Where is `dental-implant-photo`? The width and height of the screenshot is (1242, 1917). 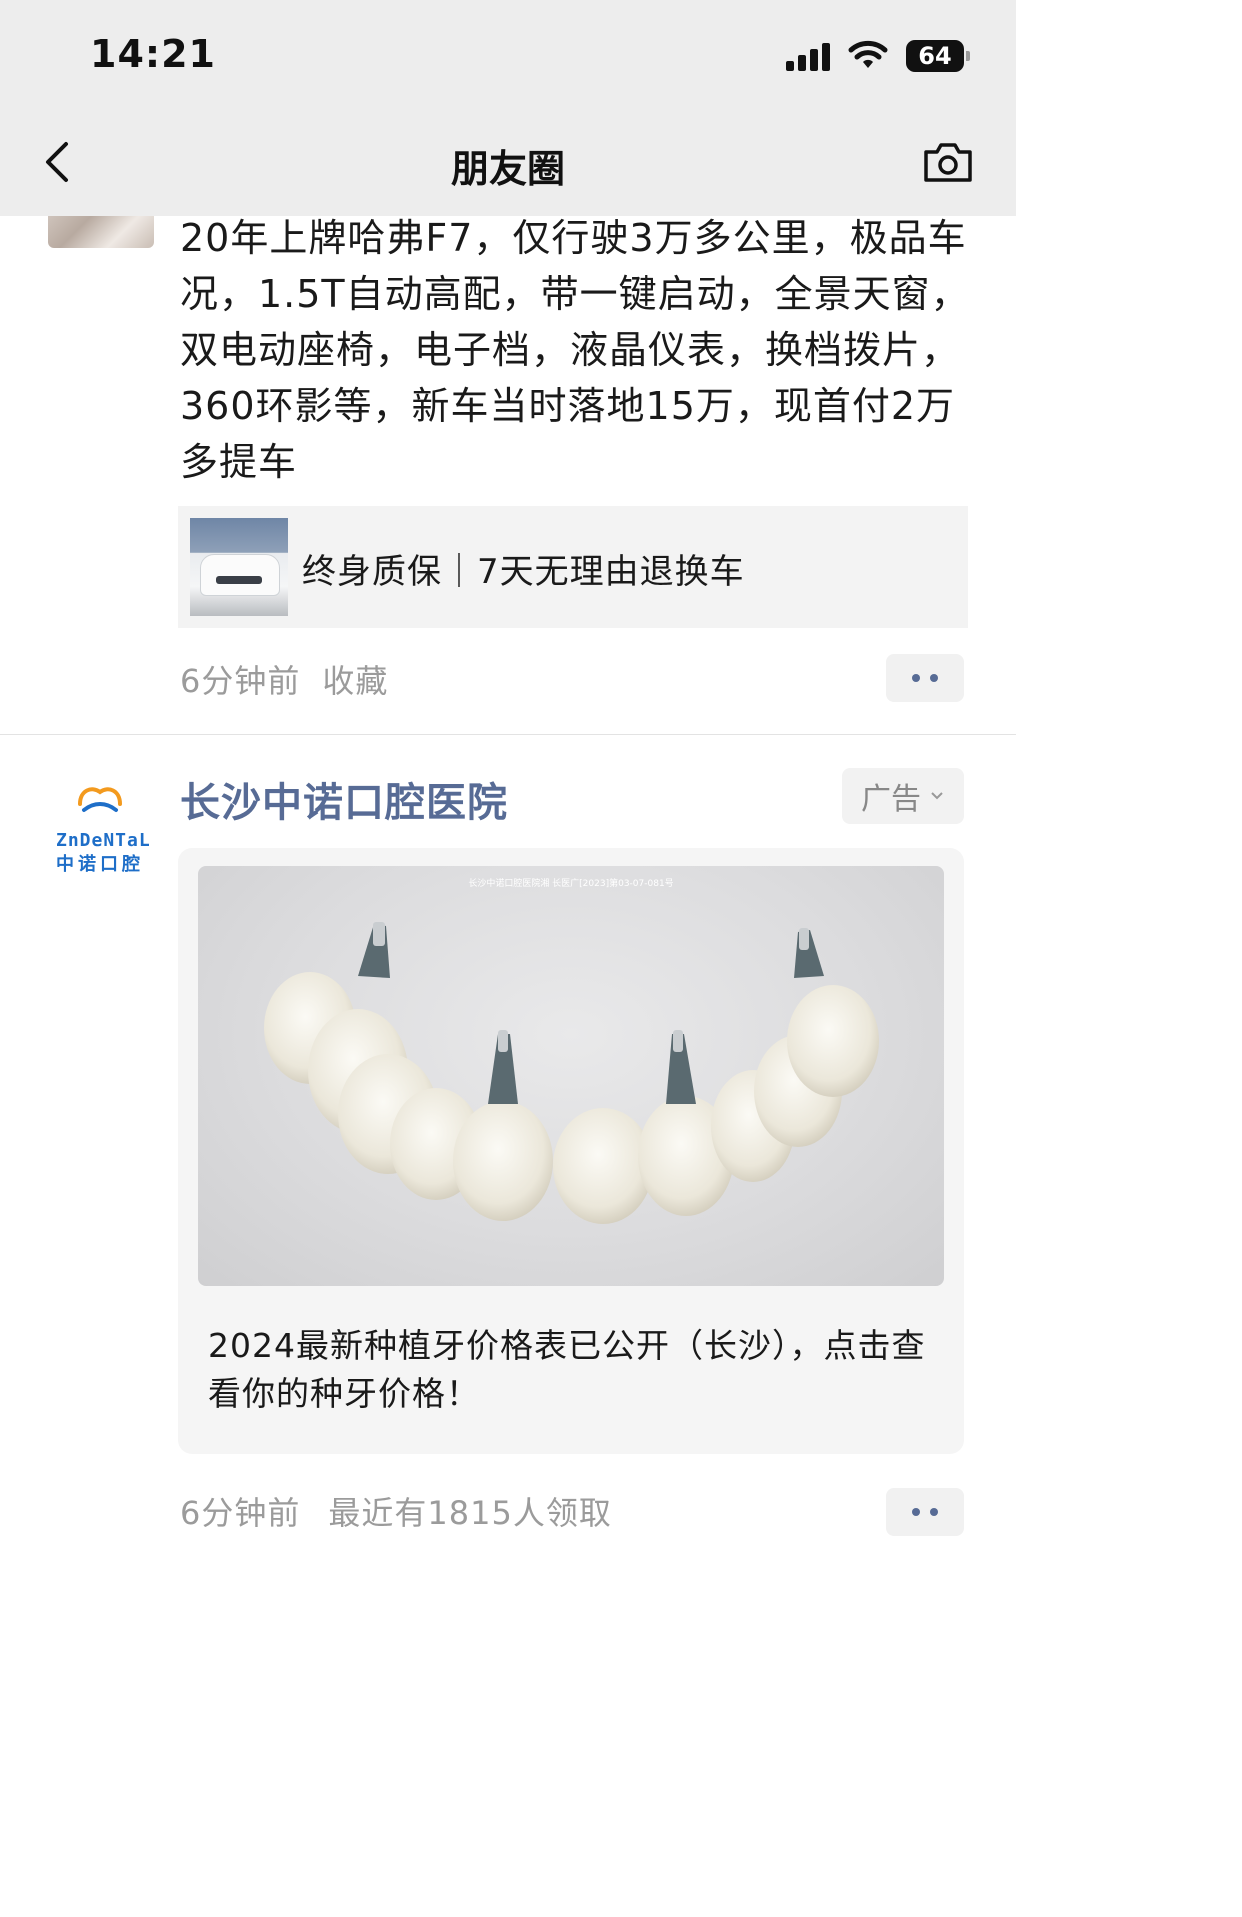
dental-implant-photo is located at coordinates (571, 1073).